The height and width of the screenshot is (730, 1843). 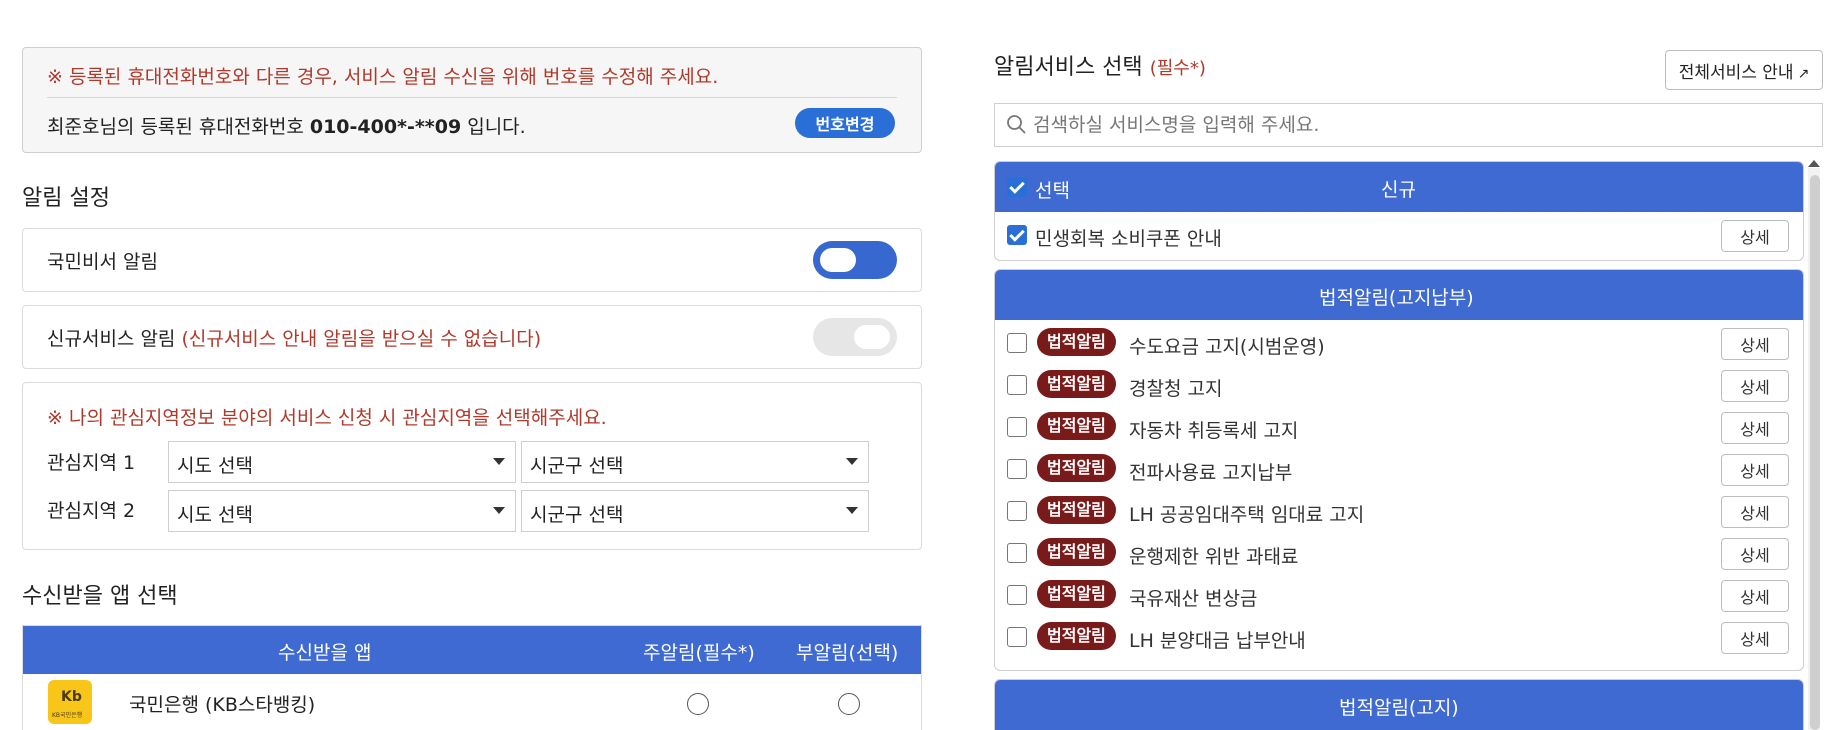 I want to click on service-search, so click(x=1408, y=125).